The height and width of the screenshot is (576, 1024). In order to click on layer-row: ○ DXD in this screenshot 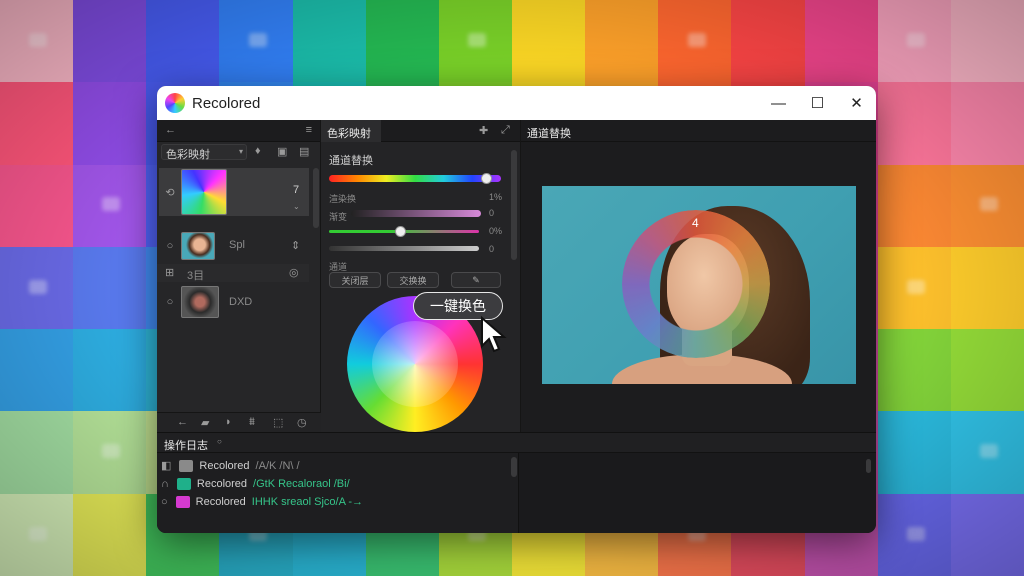, I will do `click(234, 302)`.